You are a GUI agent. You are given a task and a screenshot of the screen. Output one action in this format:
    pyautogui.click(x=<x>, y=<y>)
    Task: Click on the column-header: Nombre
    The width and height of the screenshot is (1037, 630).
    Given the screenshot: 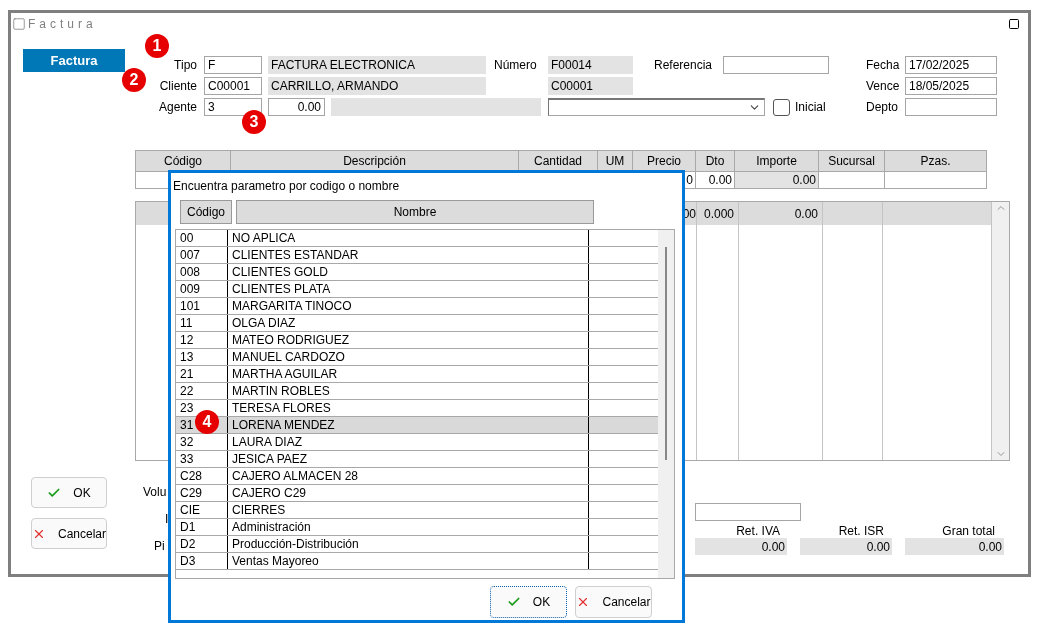 What is the action you would take?
    pyautogui.click(x=415, y=212)
    